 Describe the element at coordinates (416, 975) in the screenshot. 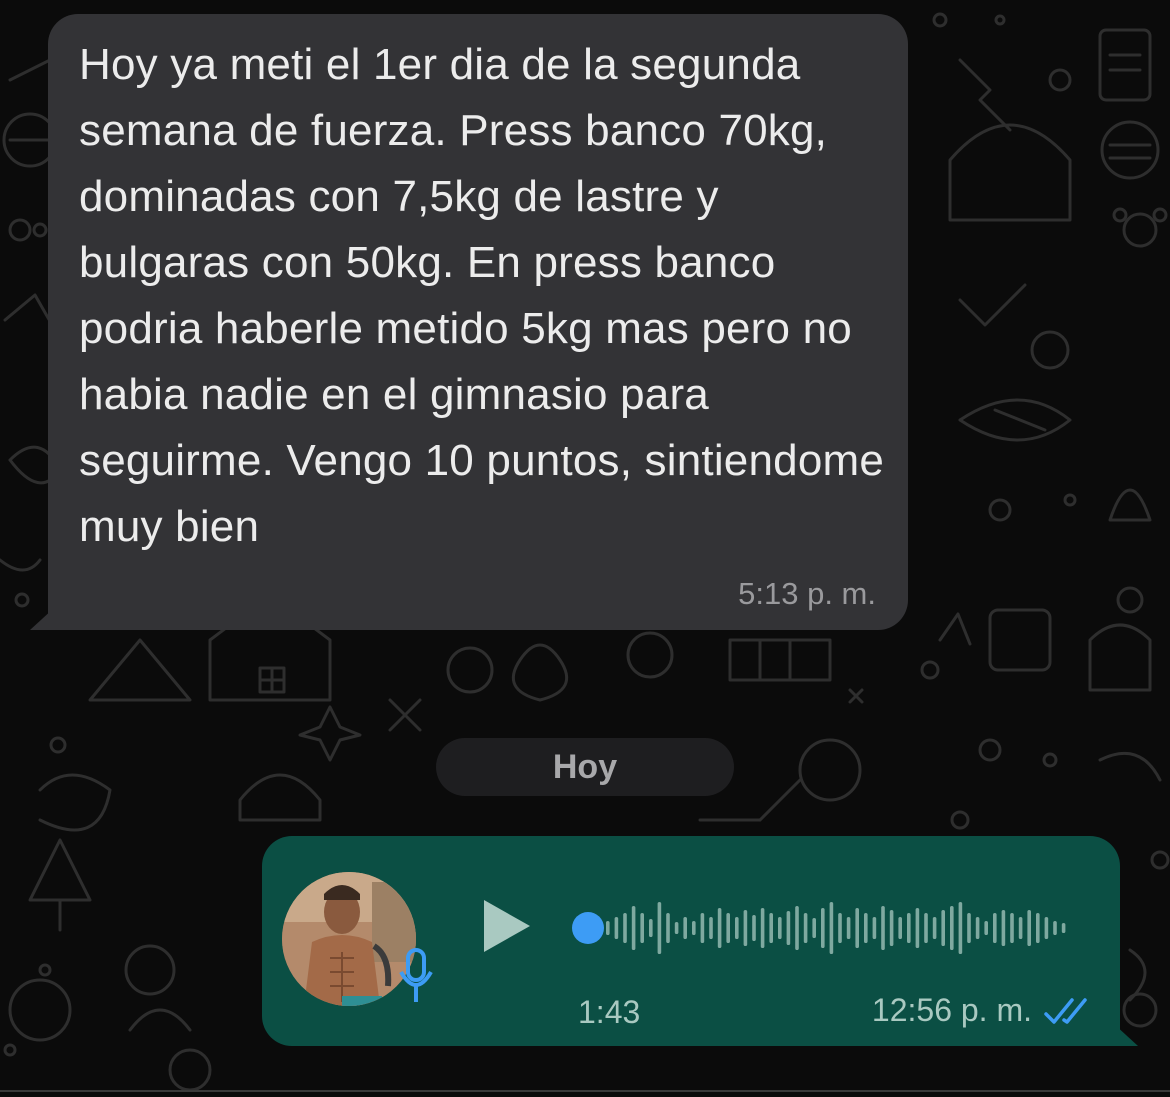

I see `microphone-icon` at that location.